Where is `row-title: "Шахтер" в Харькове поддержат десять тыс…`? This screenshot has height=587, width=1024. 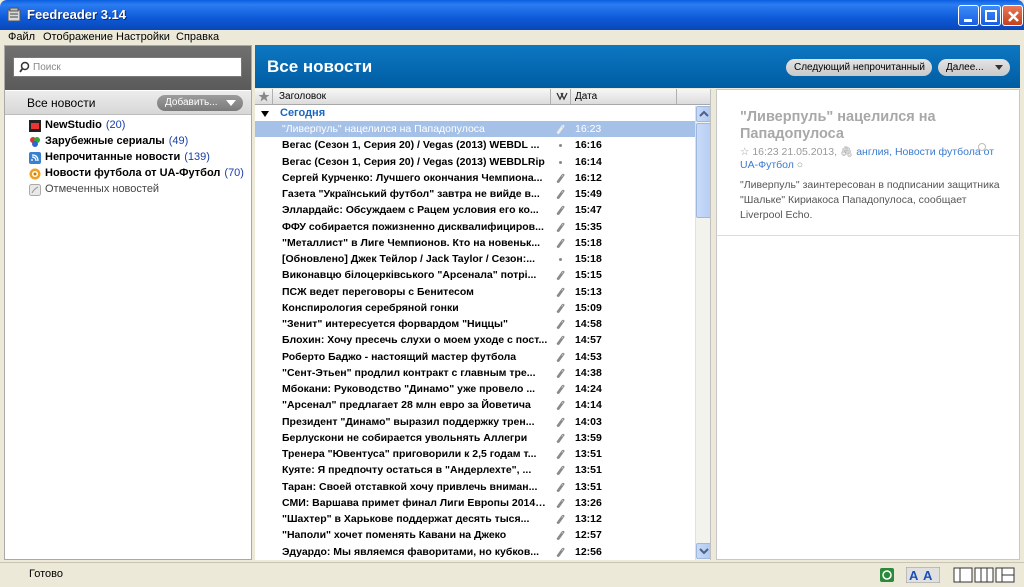
row-title: "Шахтер" в Харькове поддержат десять тыс… is located at coordinates (406, 519).